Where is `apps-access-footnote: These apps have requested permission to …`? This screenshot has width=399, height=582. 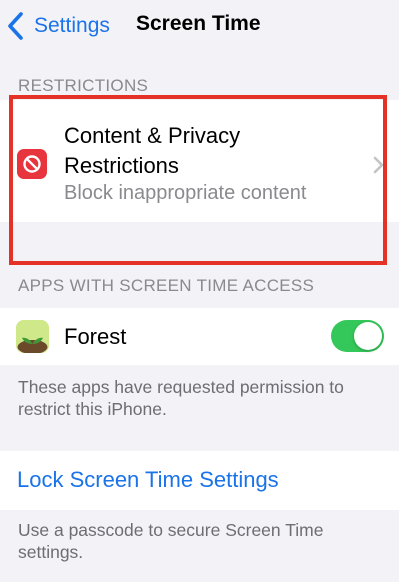 apps-access-footnote: These apps have requested permission to … is located at coordinates (181, 398).